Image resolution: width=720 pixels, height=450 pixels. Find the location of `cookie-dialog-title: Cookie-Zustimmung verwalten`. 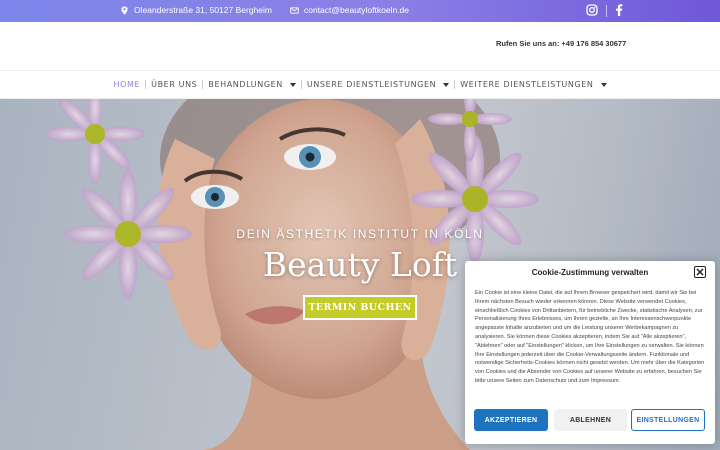

cookie-dialog-title: Cookie-Zustimmung verwalten is located at coordinates (590, 272).